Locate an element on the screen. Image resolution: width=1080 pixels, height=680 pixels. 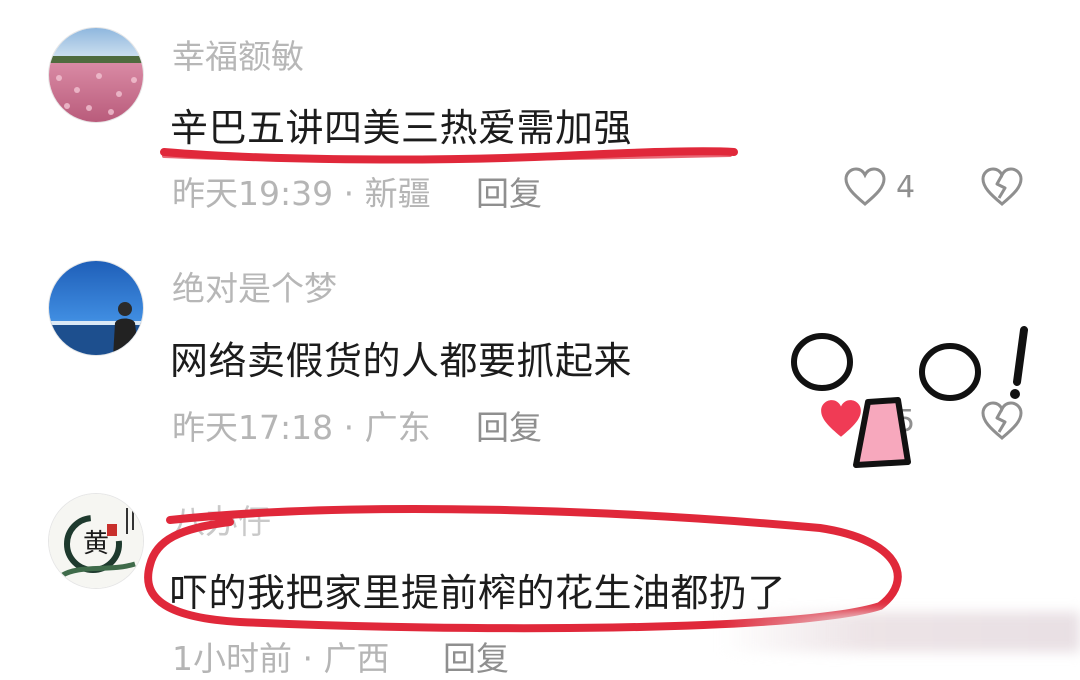
svg-text: 黄 is located at coordinates (96, 544).